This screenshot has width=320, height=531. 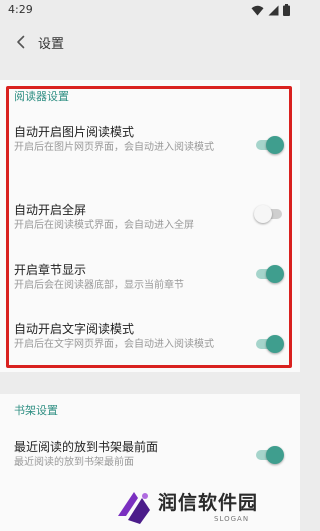 I want to click on watermark: 润信软件园 SLOGAN, so click(x=205, y=508).